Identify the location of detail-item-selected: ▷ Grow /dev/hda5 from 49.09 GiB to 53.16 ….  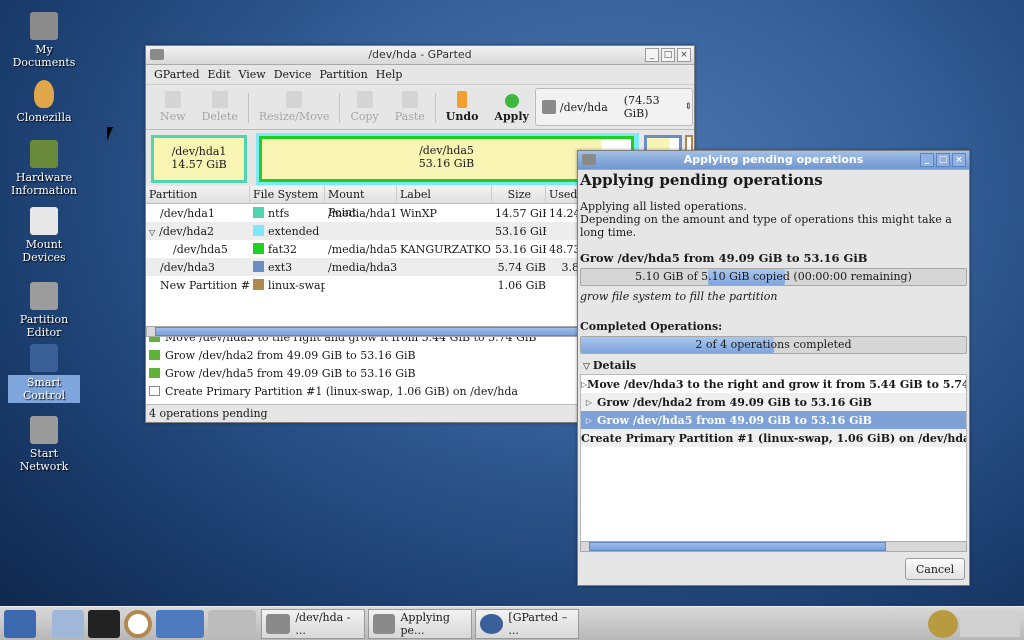
(773, 420).